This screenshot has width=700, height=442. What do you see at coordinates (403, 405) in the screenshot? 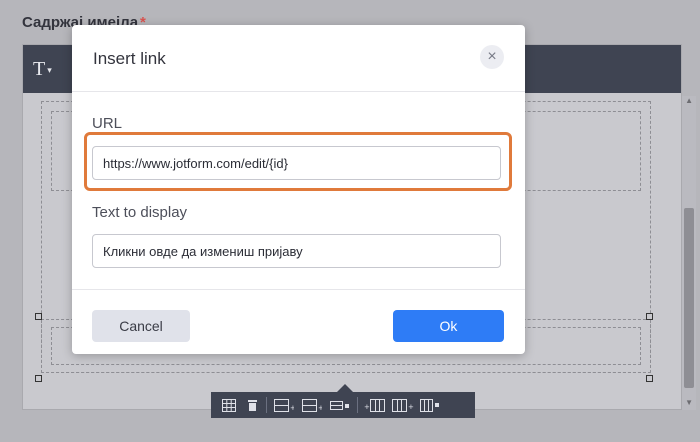
I see `insert-column-after-icon: +` at bounding box center [403, 405].